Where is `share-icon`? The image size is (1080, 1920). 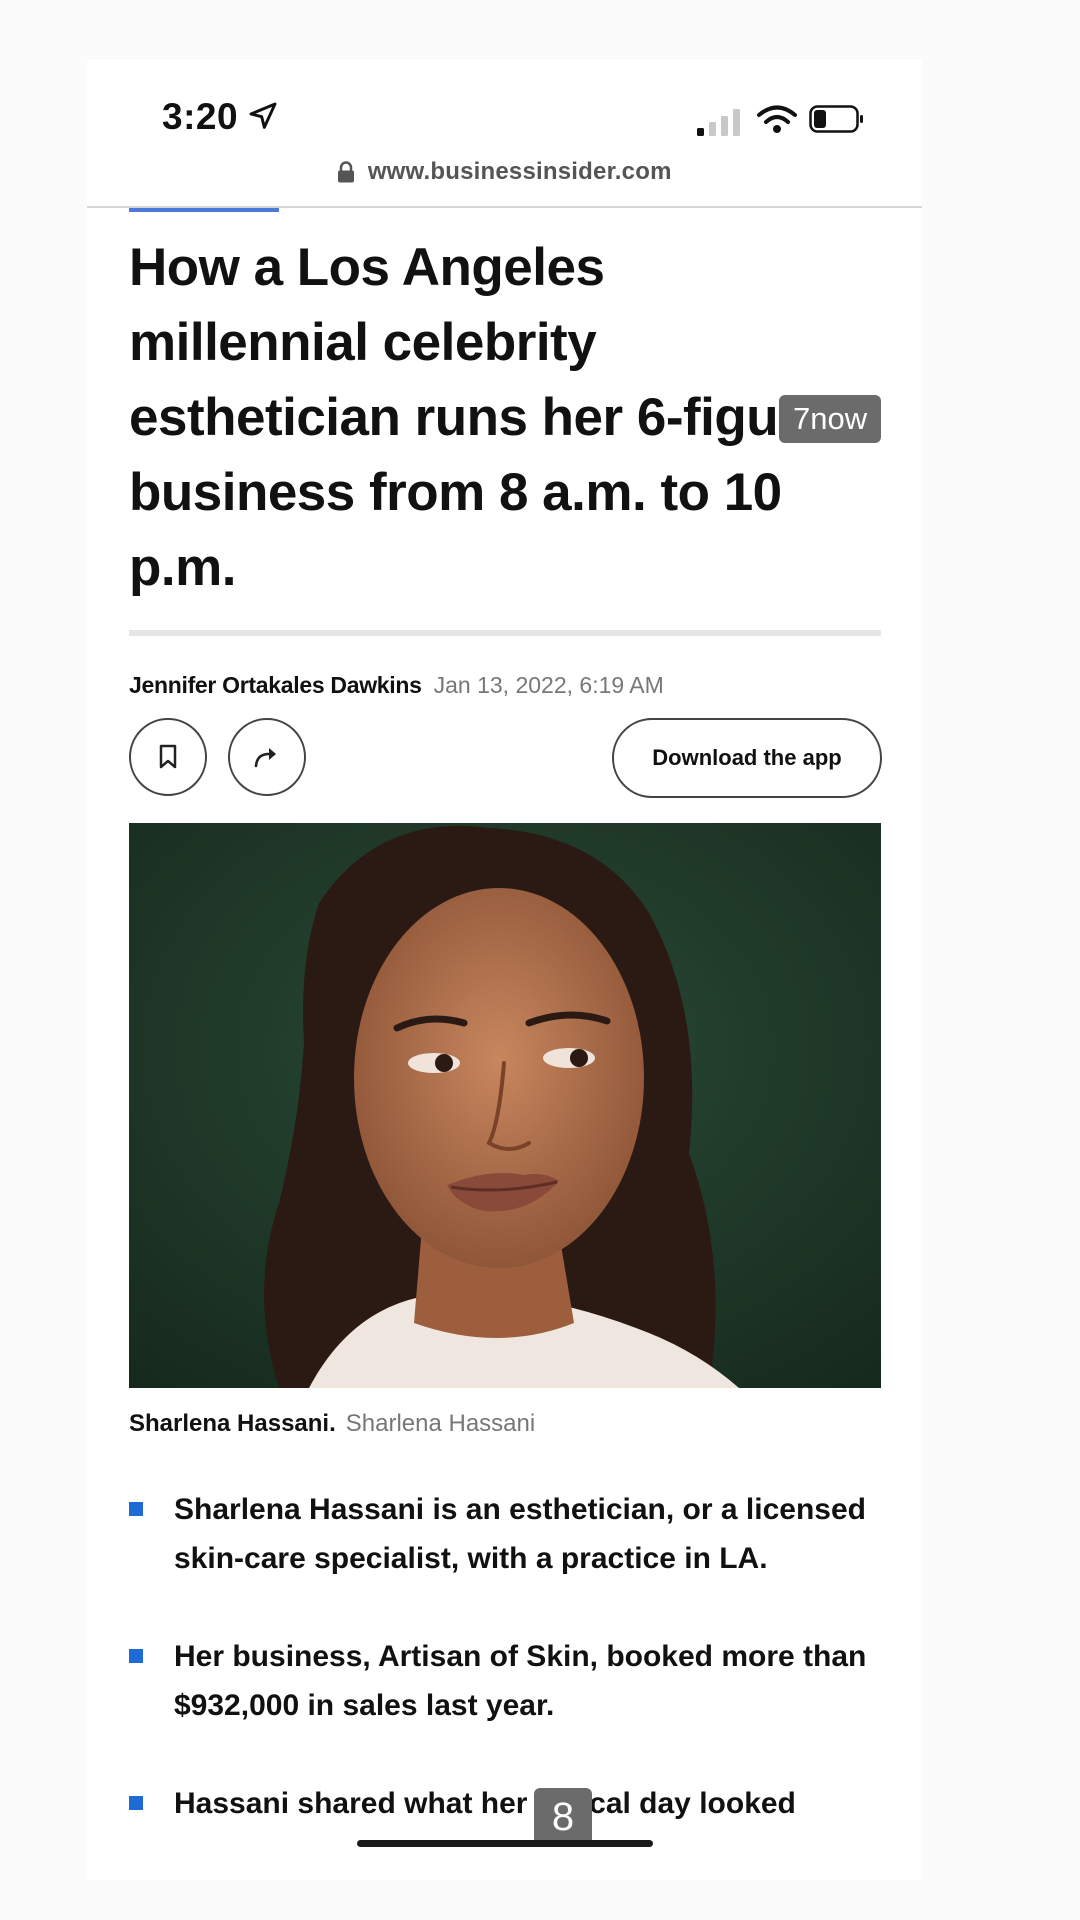
share-icon is located at coordinates (265, 758).